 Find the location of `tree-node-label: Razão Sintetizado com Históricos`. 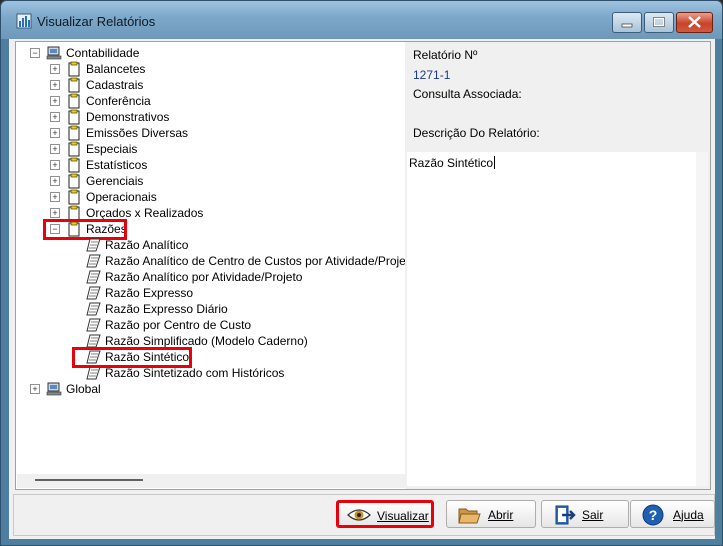

tree-node-label: Razão Sintetizado com Históricos is located at coordinates (195, 373).